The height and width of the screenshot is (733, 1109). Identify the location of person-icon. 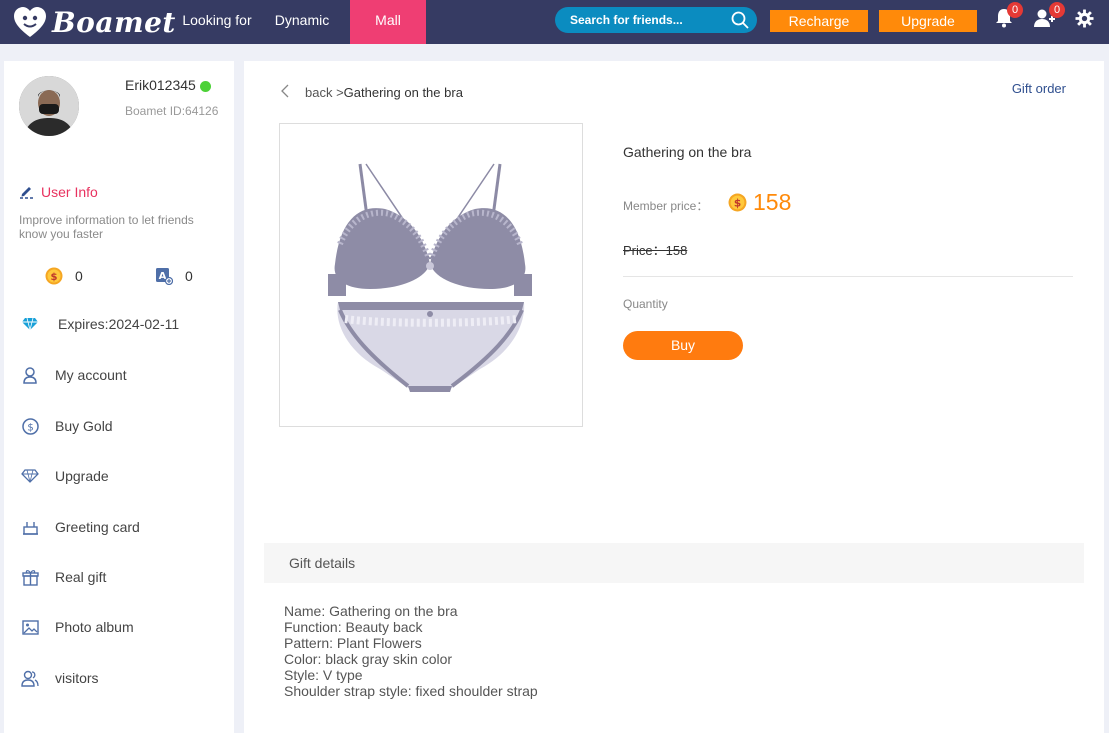
(30, 375).